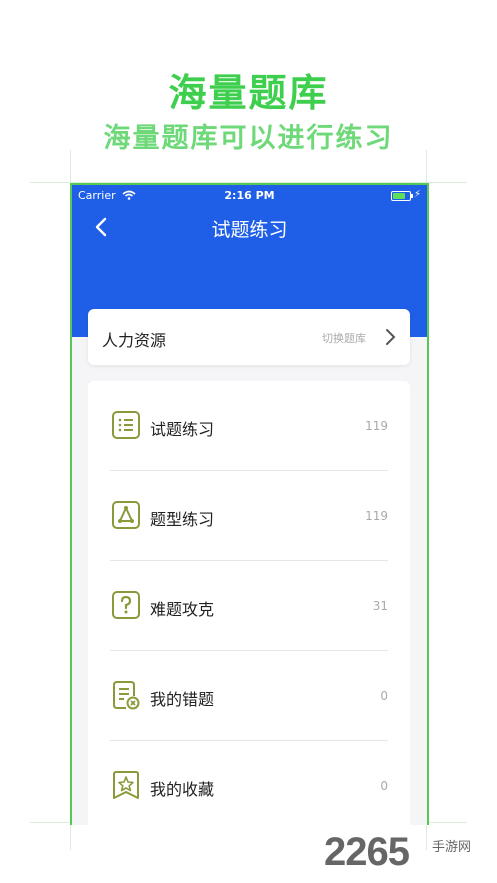  I want to click on subject-name: 人力资源, so click(134, 340).